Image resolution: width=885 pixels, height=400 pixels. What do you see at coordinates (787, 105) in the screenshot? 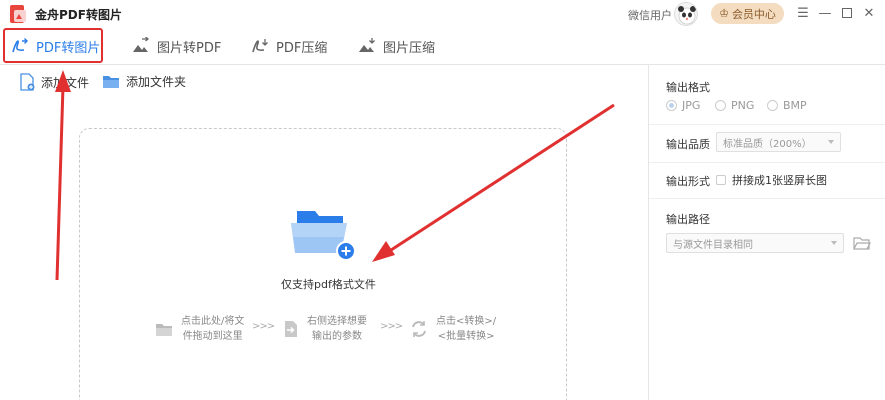
I see `format-radio-bmp: BMP` at bounding box center [787, 105].